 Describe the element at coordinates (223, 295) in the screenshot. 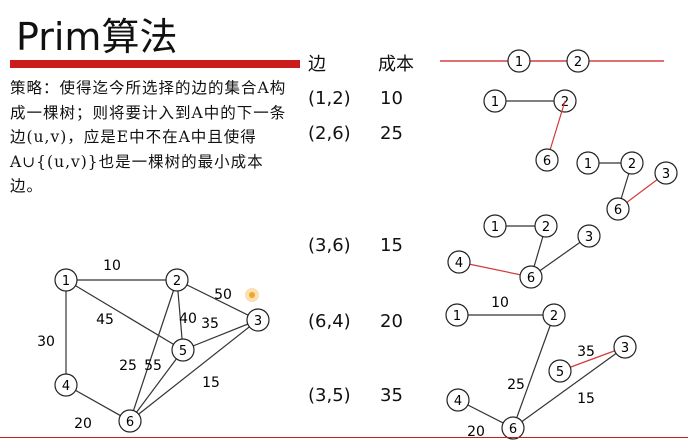

I see `graph-weight-2-3: 50` at that location.